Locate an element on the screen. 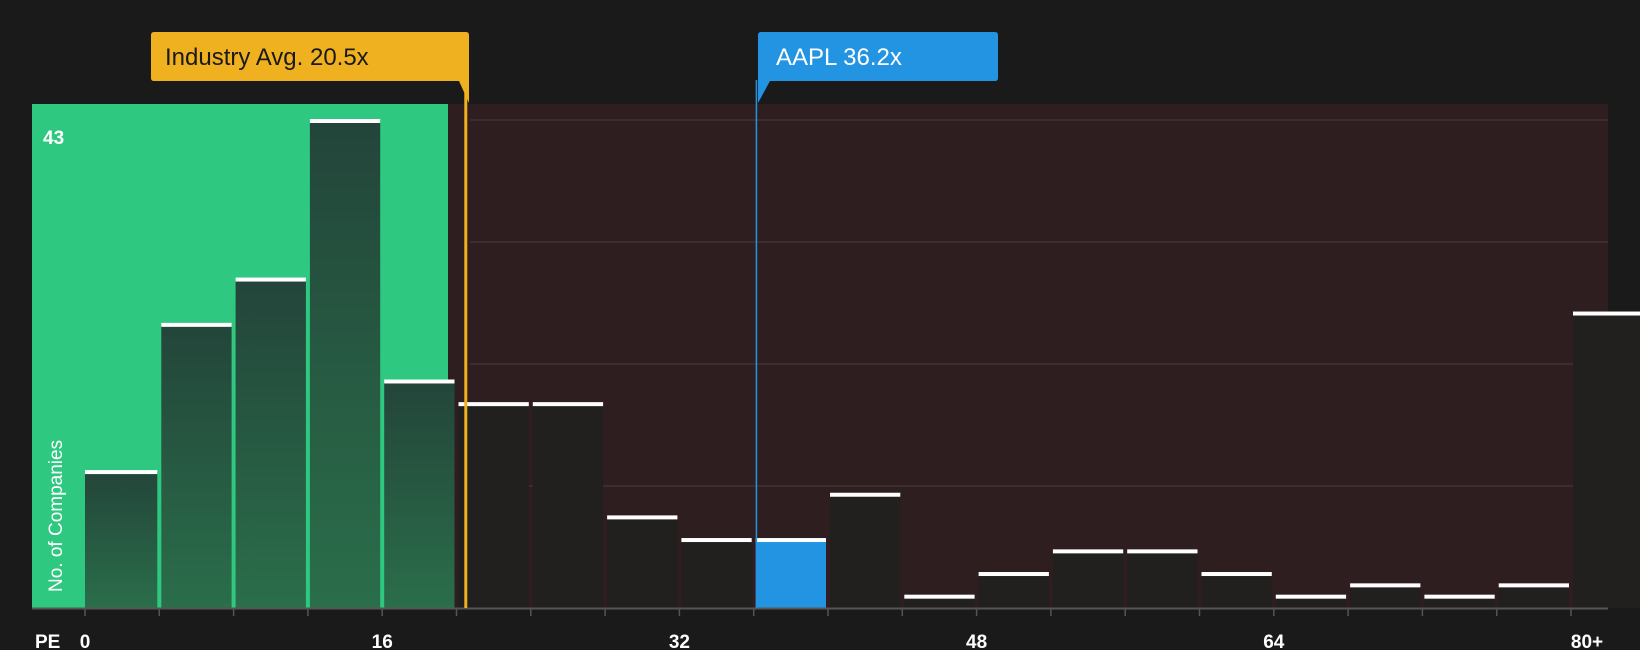 The height and width of the screenshot is (650, 1640). company-pe-label: AAPL 36.2x is located at coordinates (839, 57).